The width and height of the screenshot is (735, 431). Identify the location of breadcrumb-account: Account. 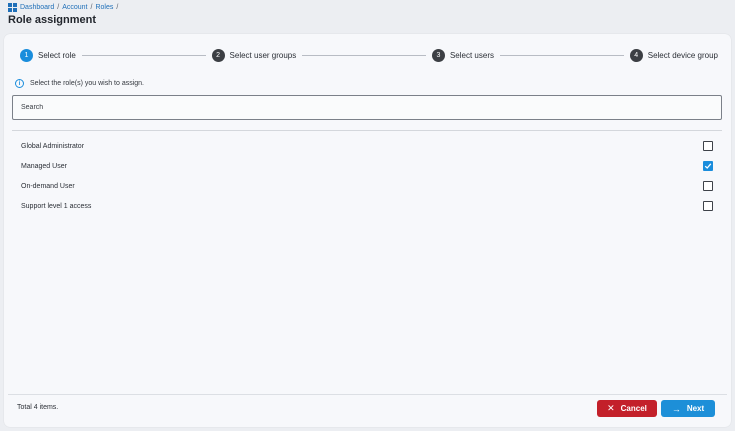
(74, 7).